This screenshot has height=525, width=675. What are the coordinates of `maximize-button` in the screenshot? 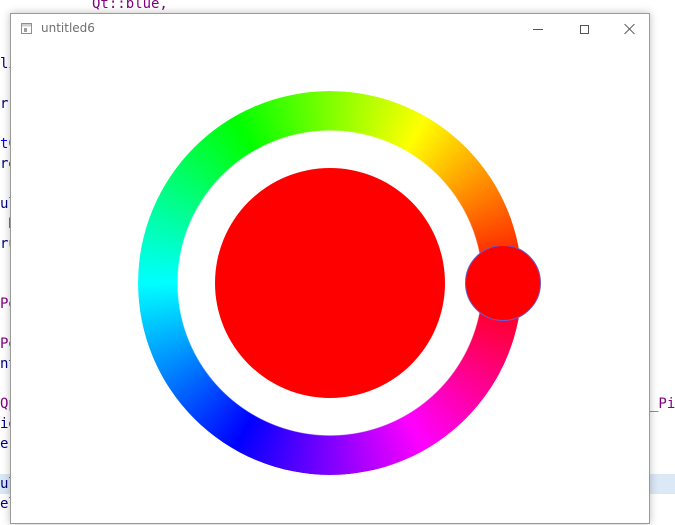 It's located at (584, 29).